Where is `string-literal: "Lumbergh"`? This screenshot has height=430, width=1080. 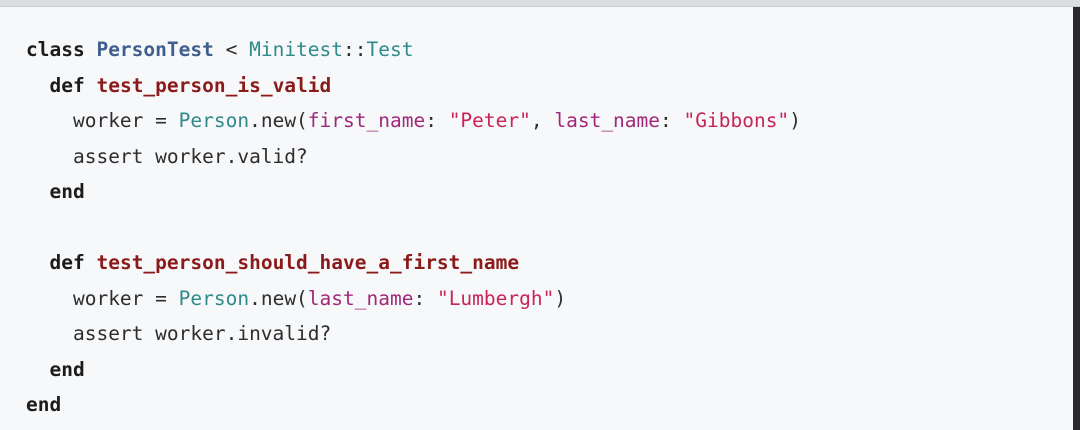 string-literal: "Lumbergh" is located at coordinates (495, 298).